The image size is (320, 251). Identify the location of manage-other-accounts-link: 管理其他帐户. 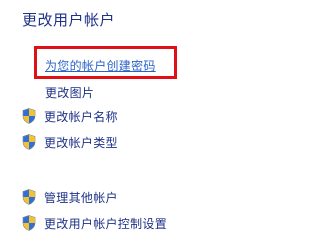
(70, 197).